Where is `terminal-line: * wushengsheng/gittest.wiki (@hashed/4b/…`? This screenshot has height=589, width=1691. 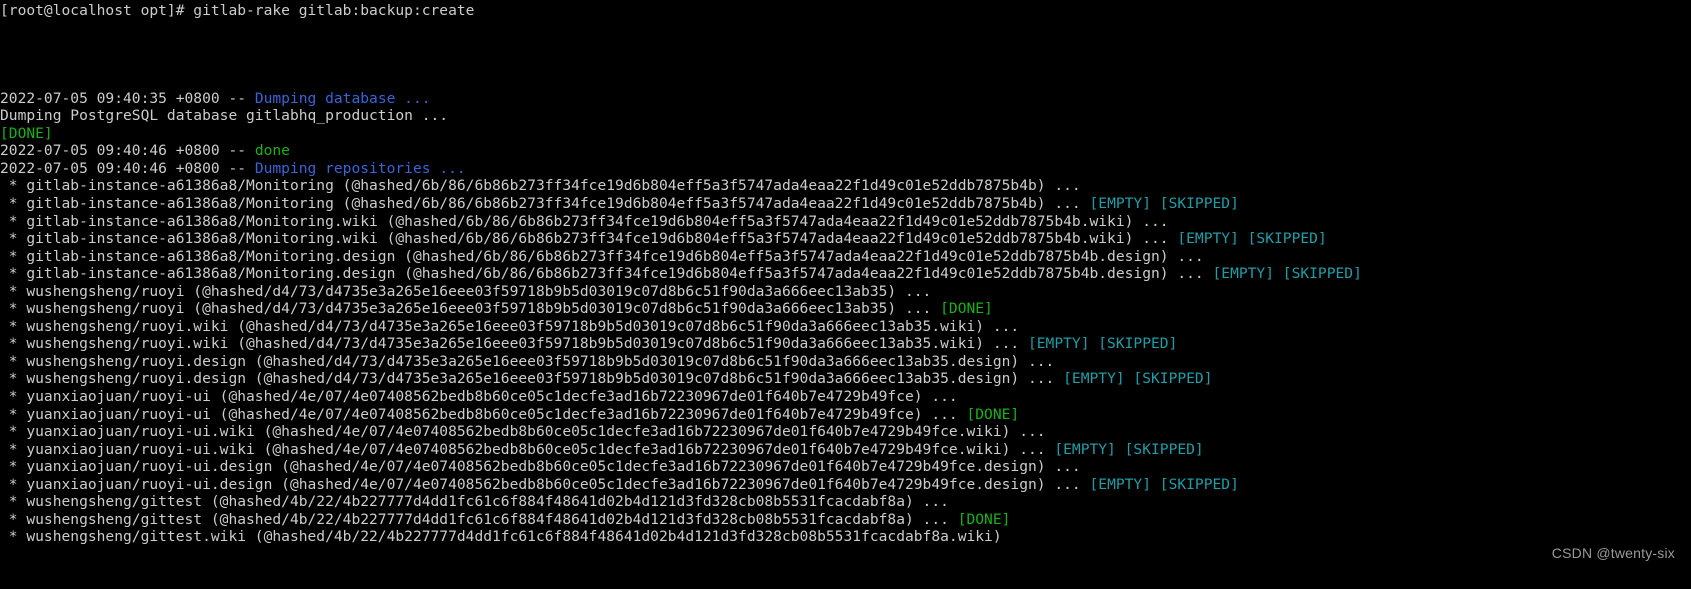
terminal-line: * wushengsheng/gittest.wiki (@hashed/4b/… is located at coordinates (845, 537).